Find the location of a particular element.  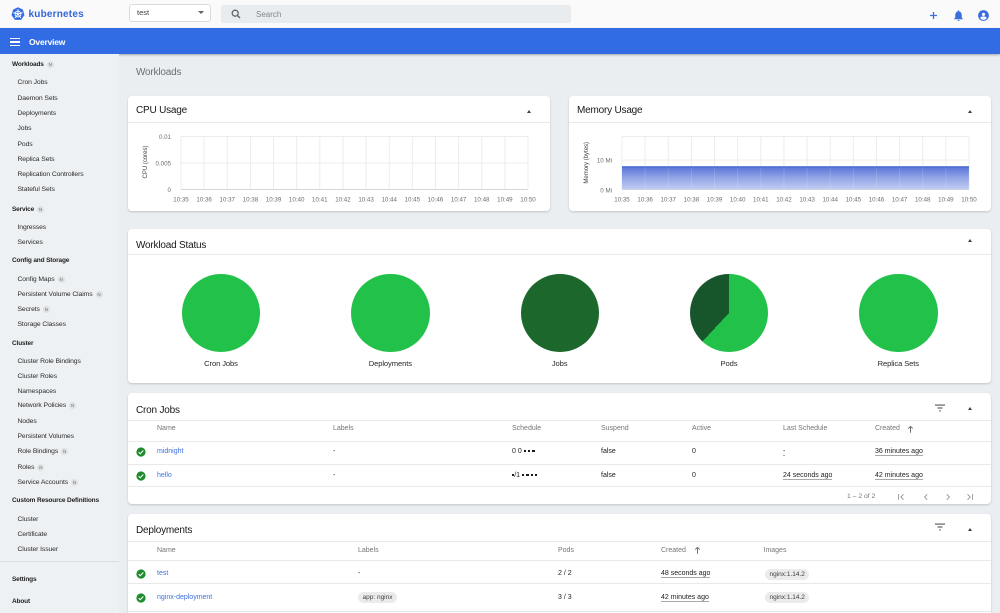

svg-text: 0.01 is located at coordinates (165, 137).